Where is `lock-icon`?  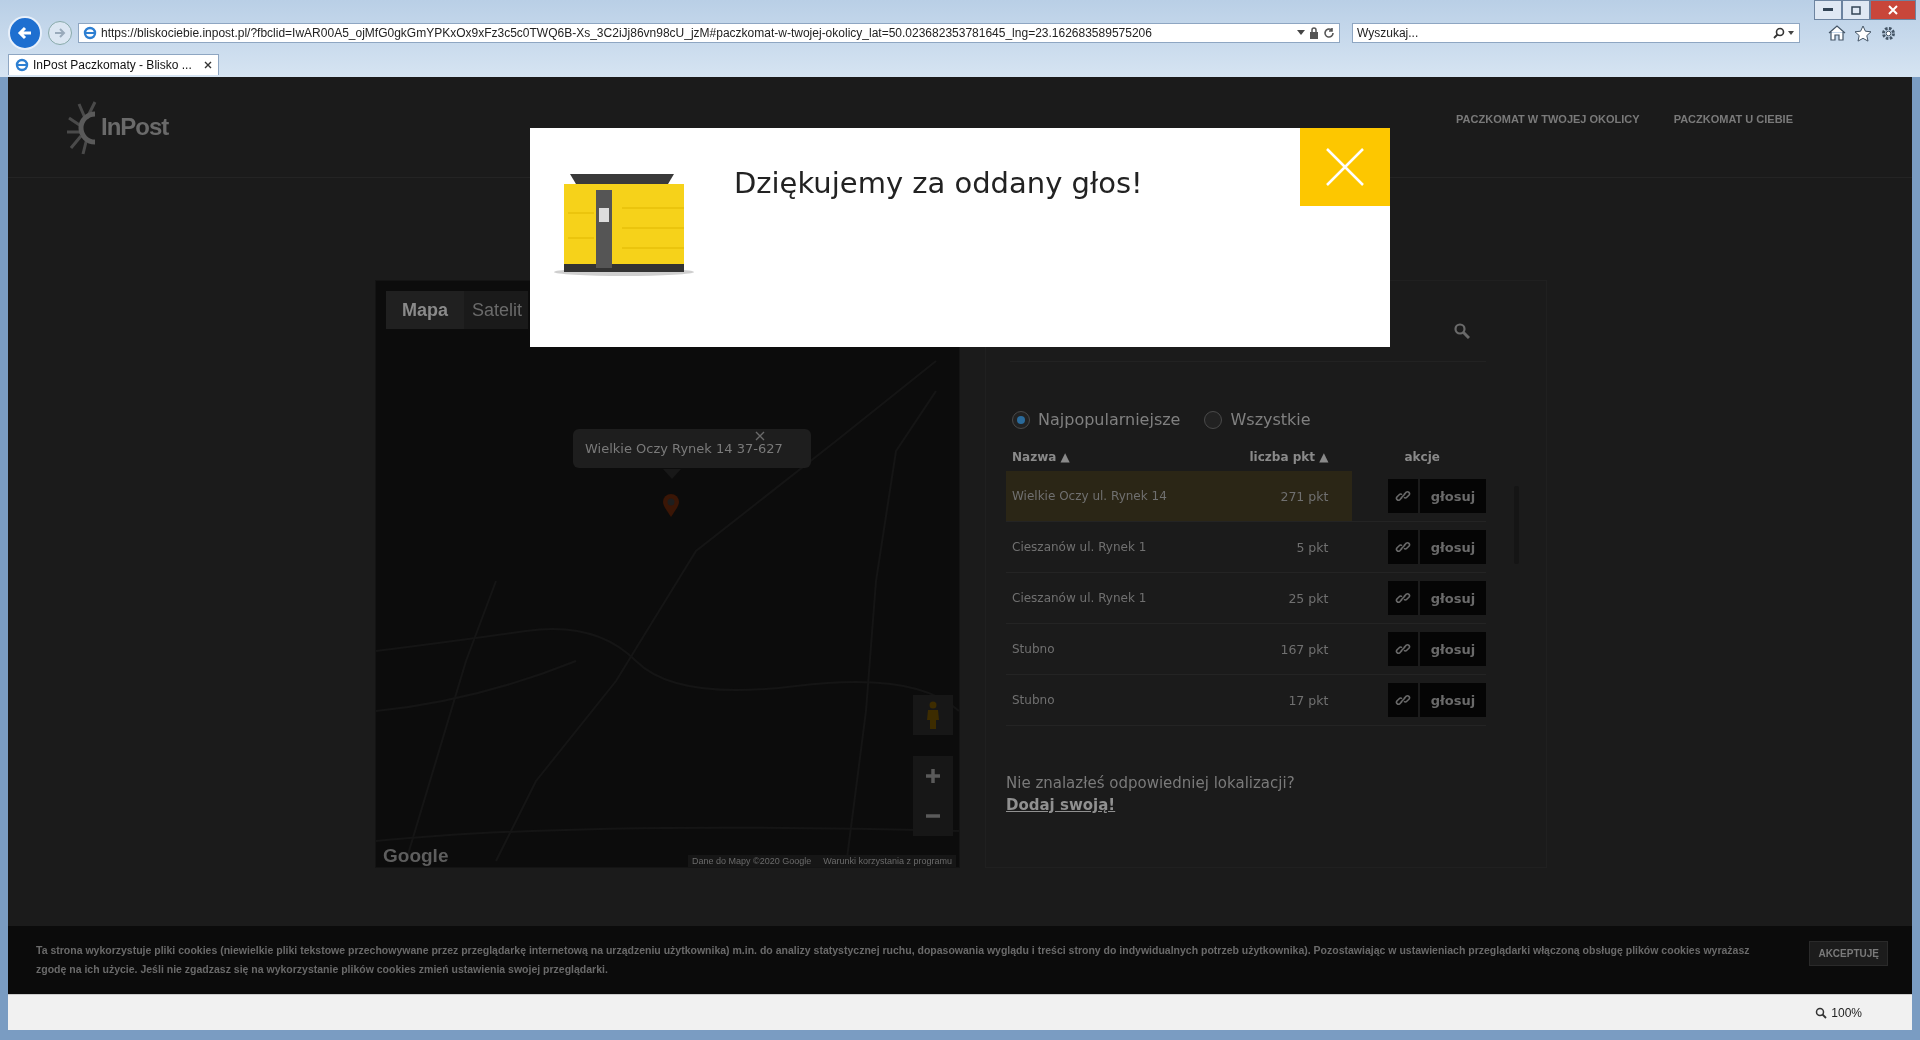 lock-icon is located at coordinates (1314, 33).